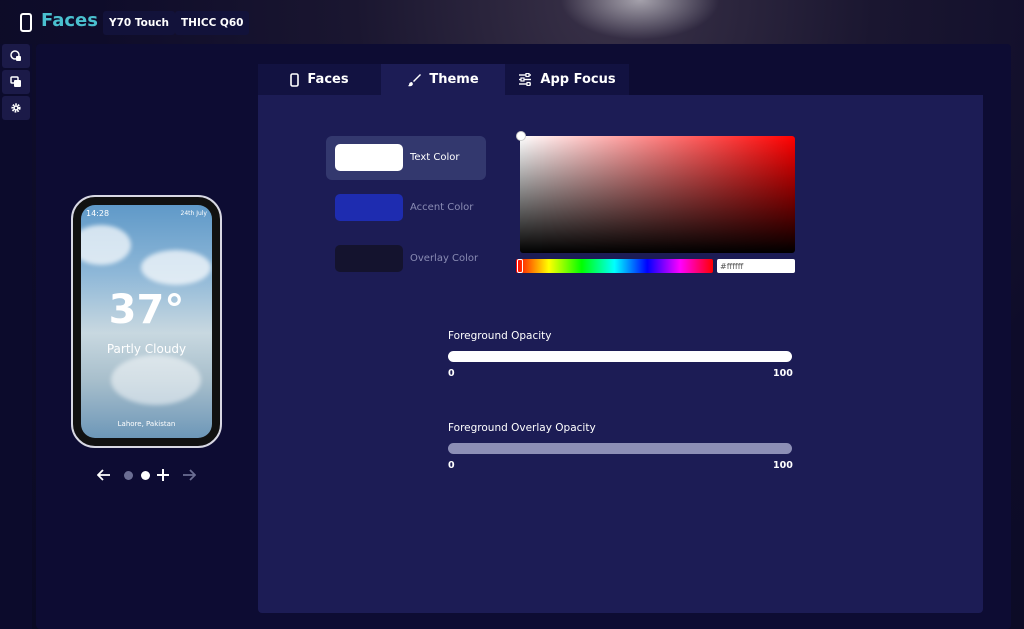  Describe the element at coordinates (194, 213) in the screenshot. I see `preview-date: 24th July` at that location.